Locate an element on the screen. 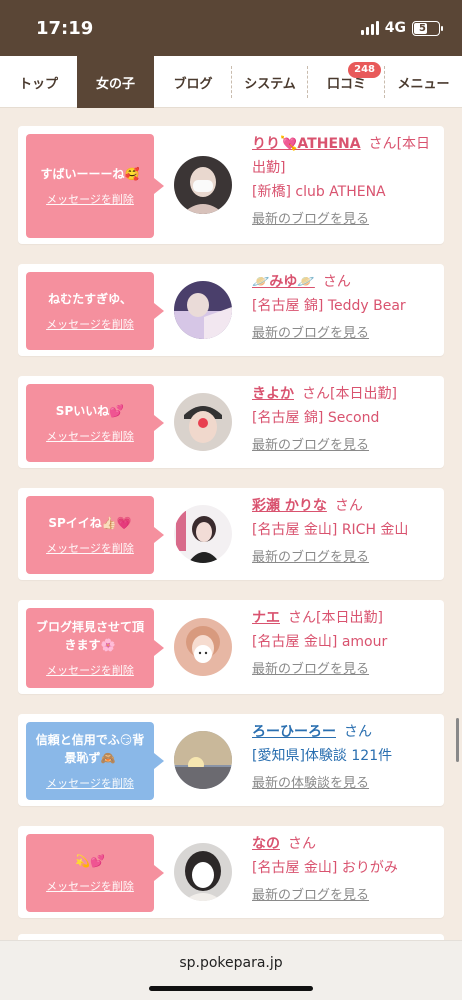 The width and height of the screenshot is (462, 1000). status-bar: 17:19 4G 51 is located at coordinates (231, 28).